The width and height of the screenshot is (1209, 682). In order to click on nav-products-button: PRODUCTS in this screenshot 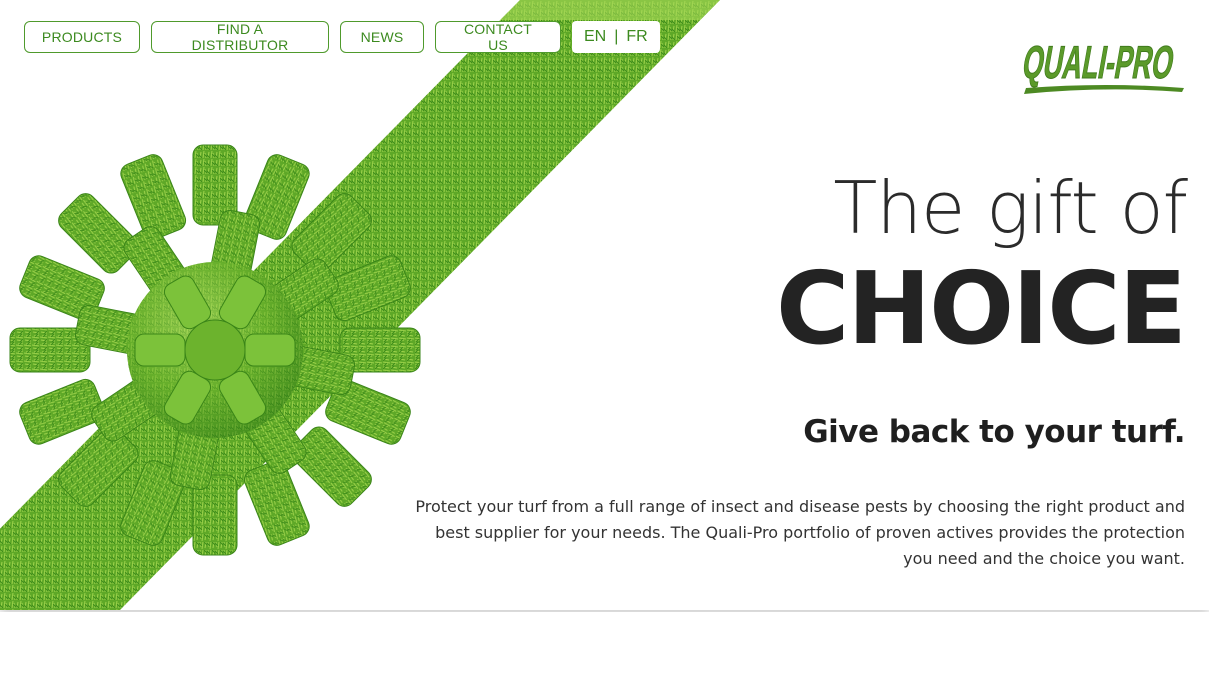, I will do `click(82, 37)`.